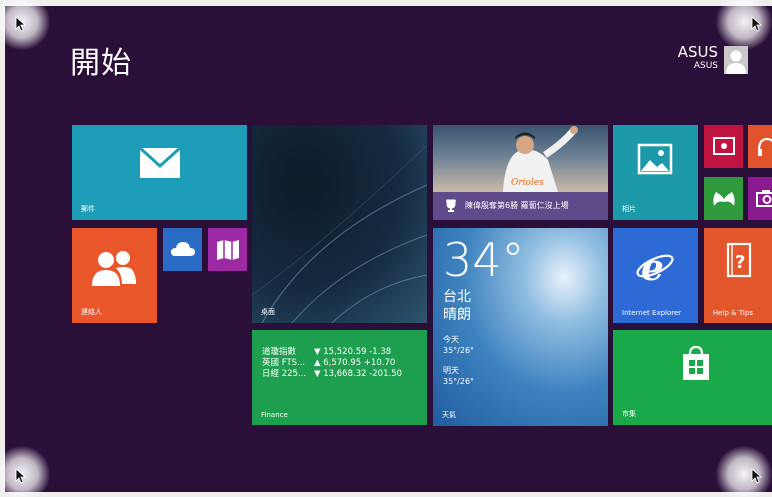 The width and height of the screenshot is (772, 497). Describe the element at coordinates (457, 297) in the screenshot. I see `weather-city: 台北` at that location.